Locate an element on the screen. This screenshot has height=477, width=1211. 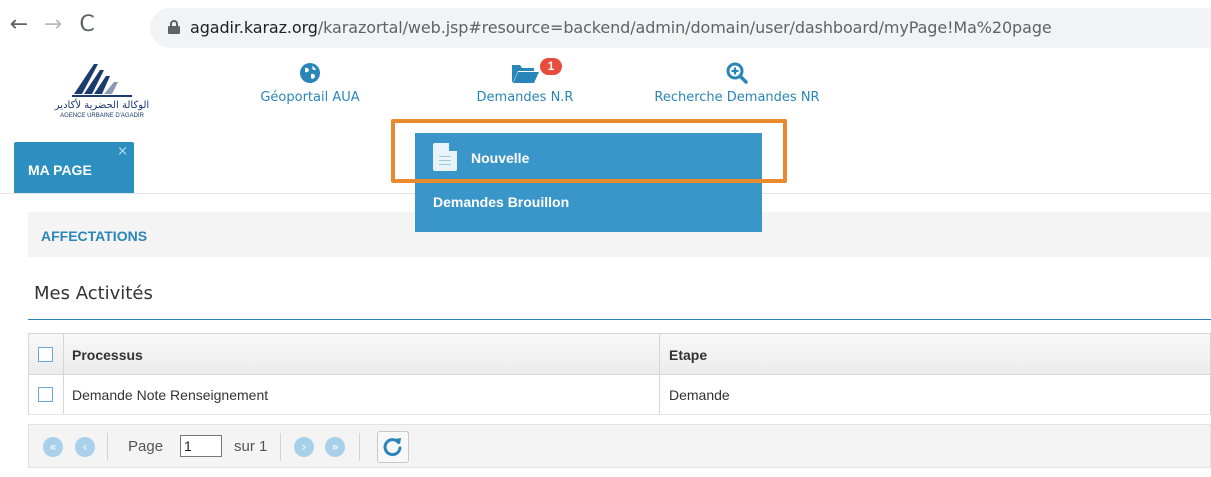
table-row: Demande Note Renseignement Demande is located at coordinates (619, 395).